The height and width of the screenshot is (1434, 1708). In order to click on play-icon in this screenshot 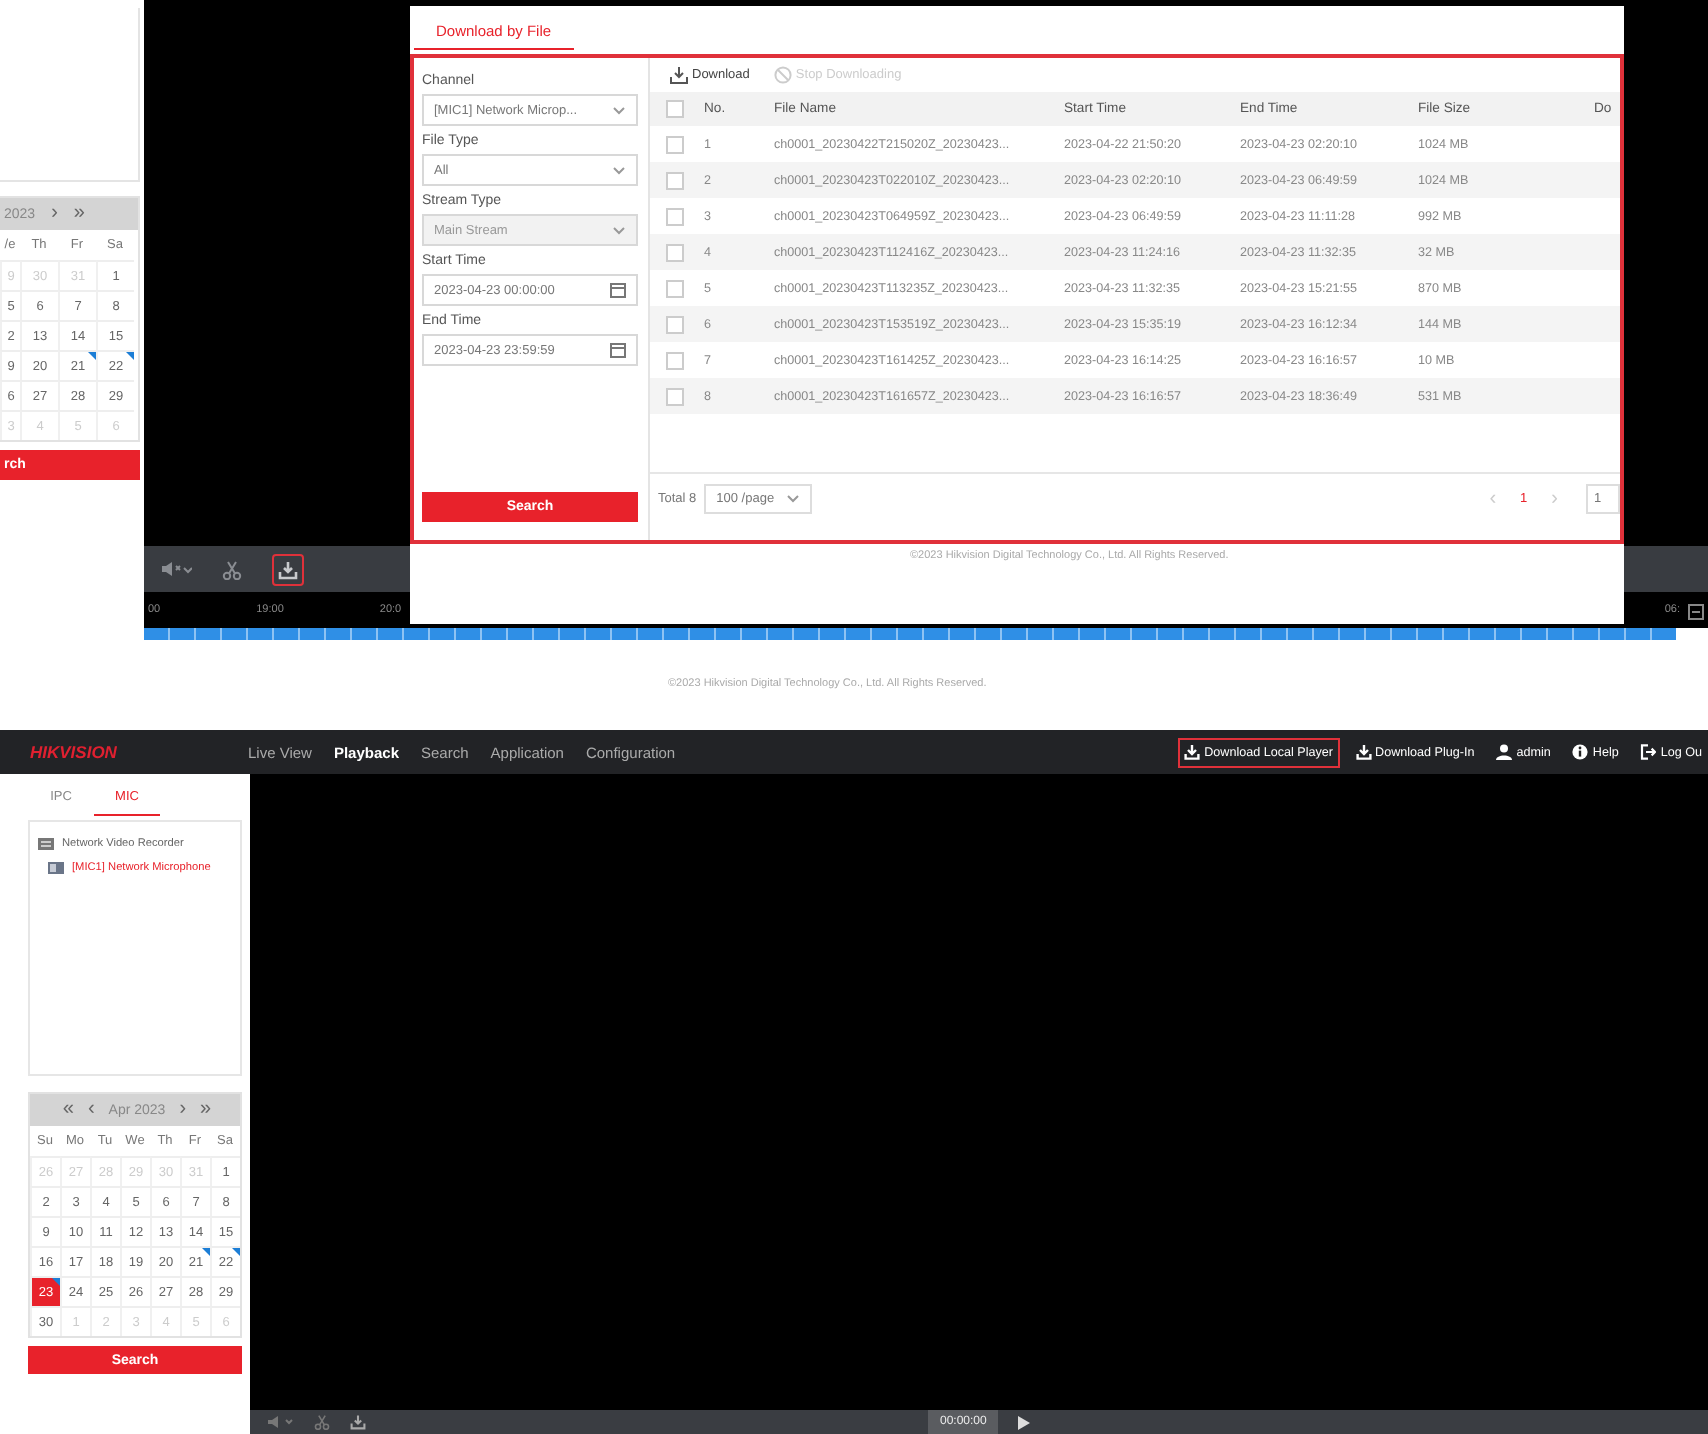, I will do `click(1024, 1422)`.